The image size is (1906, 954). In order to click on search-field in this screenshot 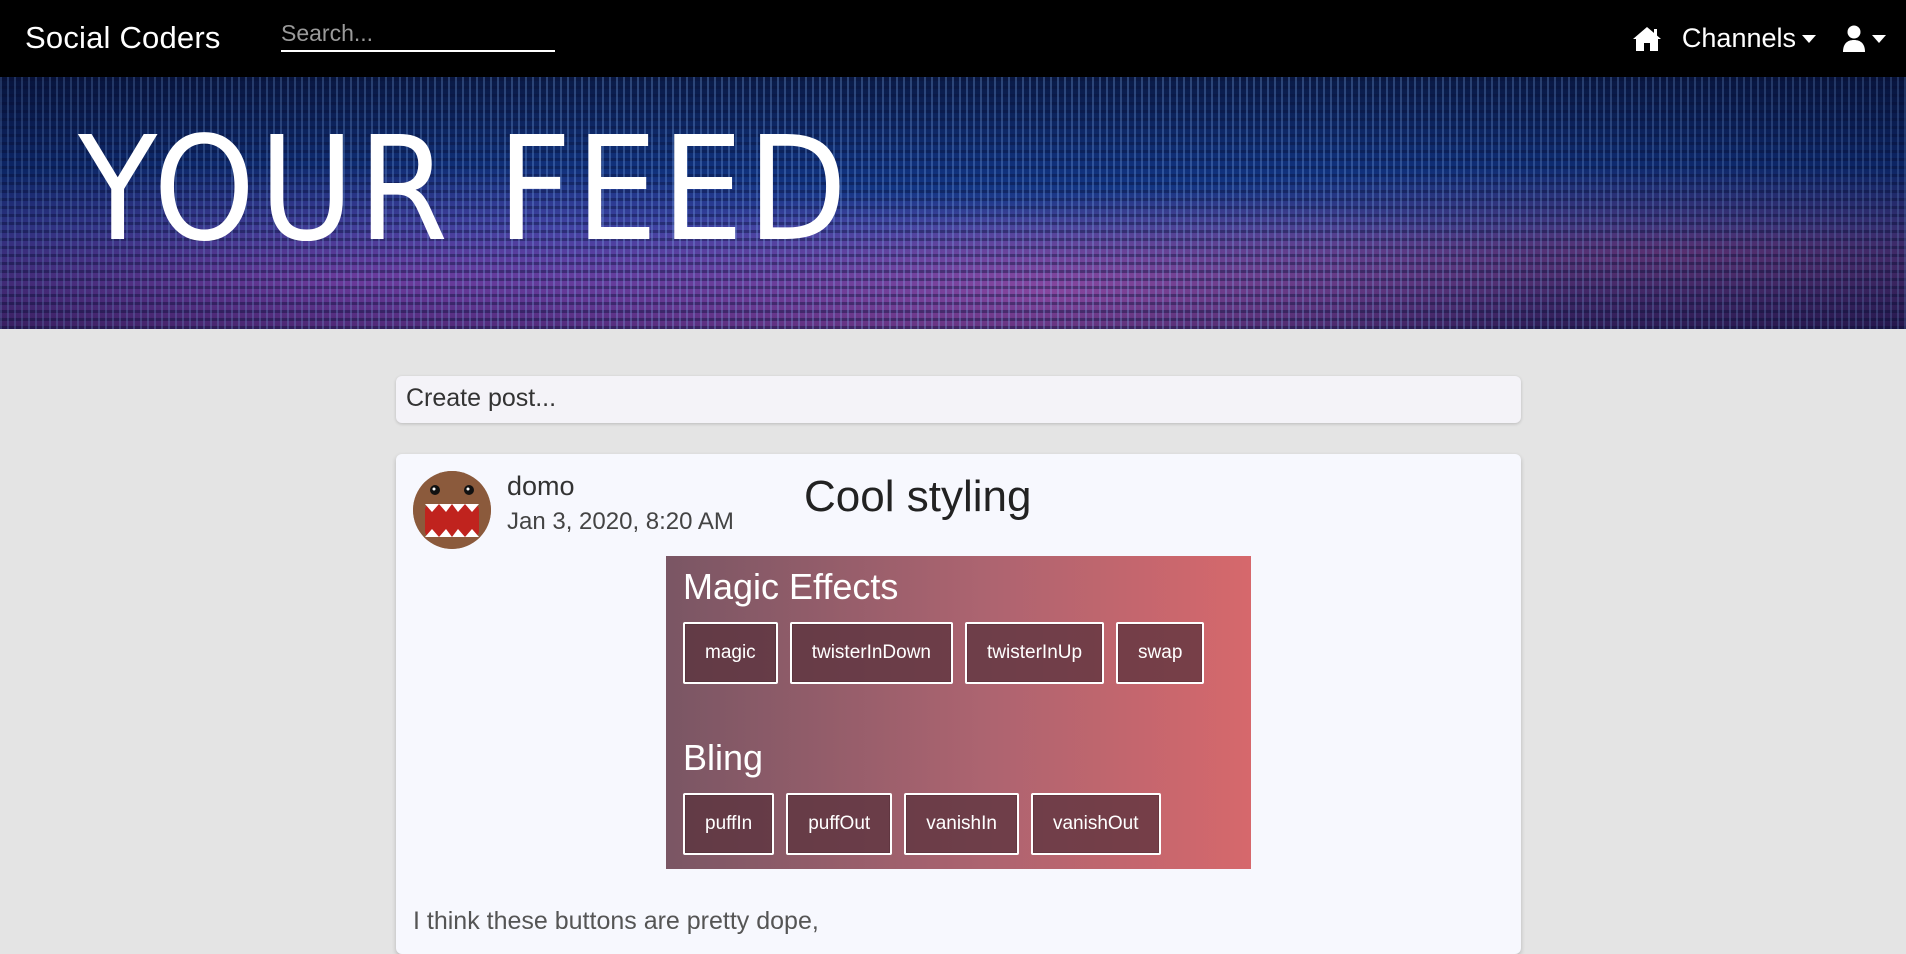, I will do `click(418, 35)`.